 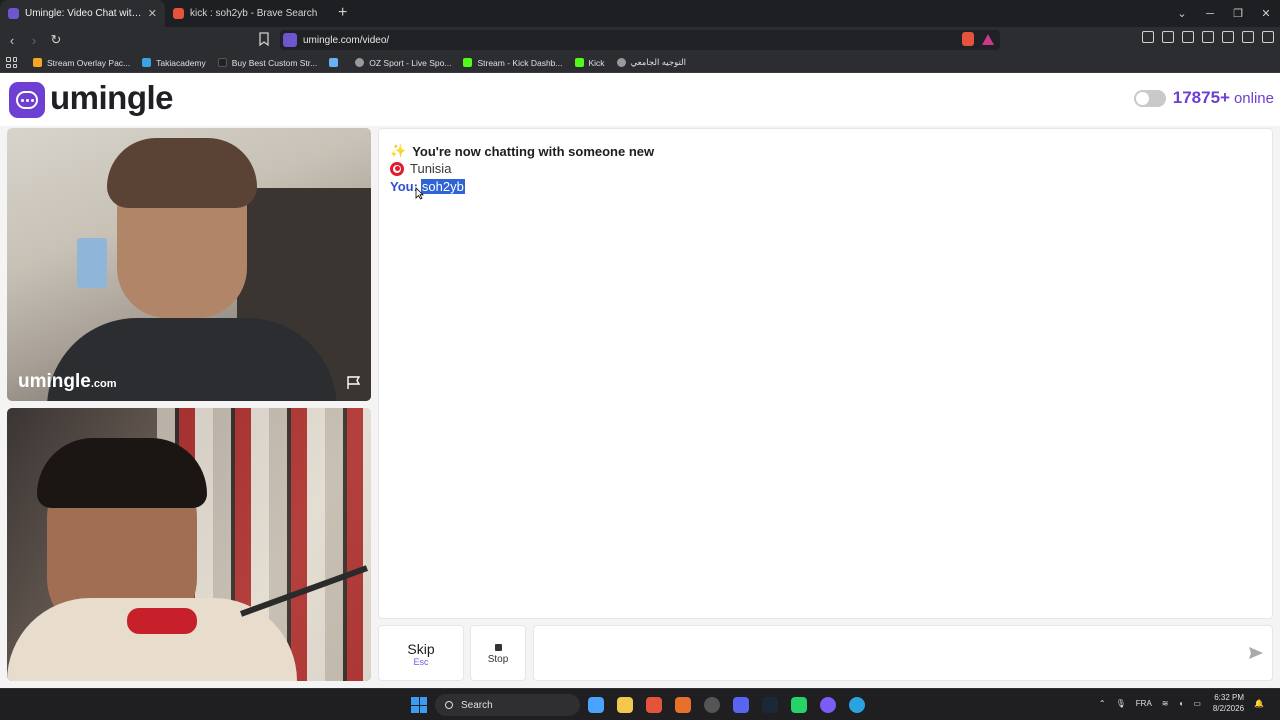 What do you see at coordinates (1168, 37) in the screenshot?
I see `media-icon` at bounding box center [1168, 37].